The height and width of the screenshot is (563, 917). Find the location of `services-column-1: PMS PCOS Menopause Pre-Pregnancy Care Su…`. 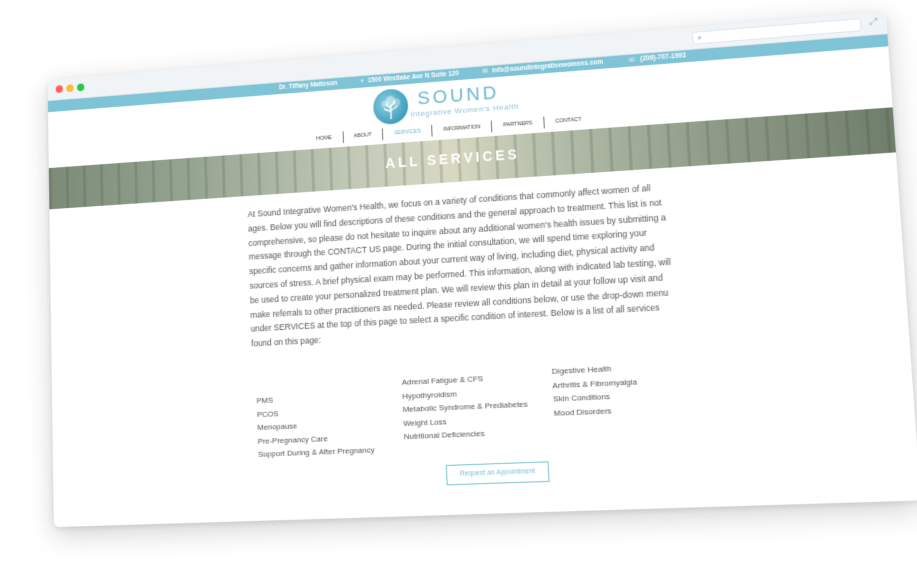

services-column-1: PMS PCOS Menopause Pre-Pregnancy Care Su… is located at coordinates (324, 416).